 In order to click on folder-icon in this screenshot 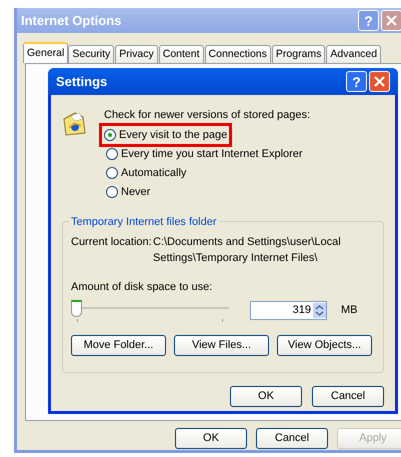, I will do `click(75, 124)`.